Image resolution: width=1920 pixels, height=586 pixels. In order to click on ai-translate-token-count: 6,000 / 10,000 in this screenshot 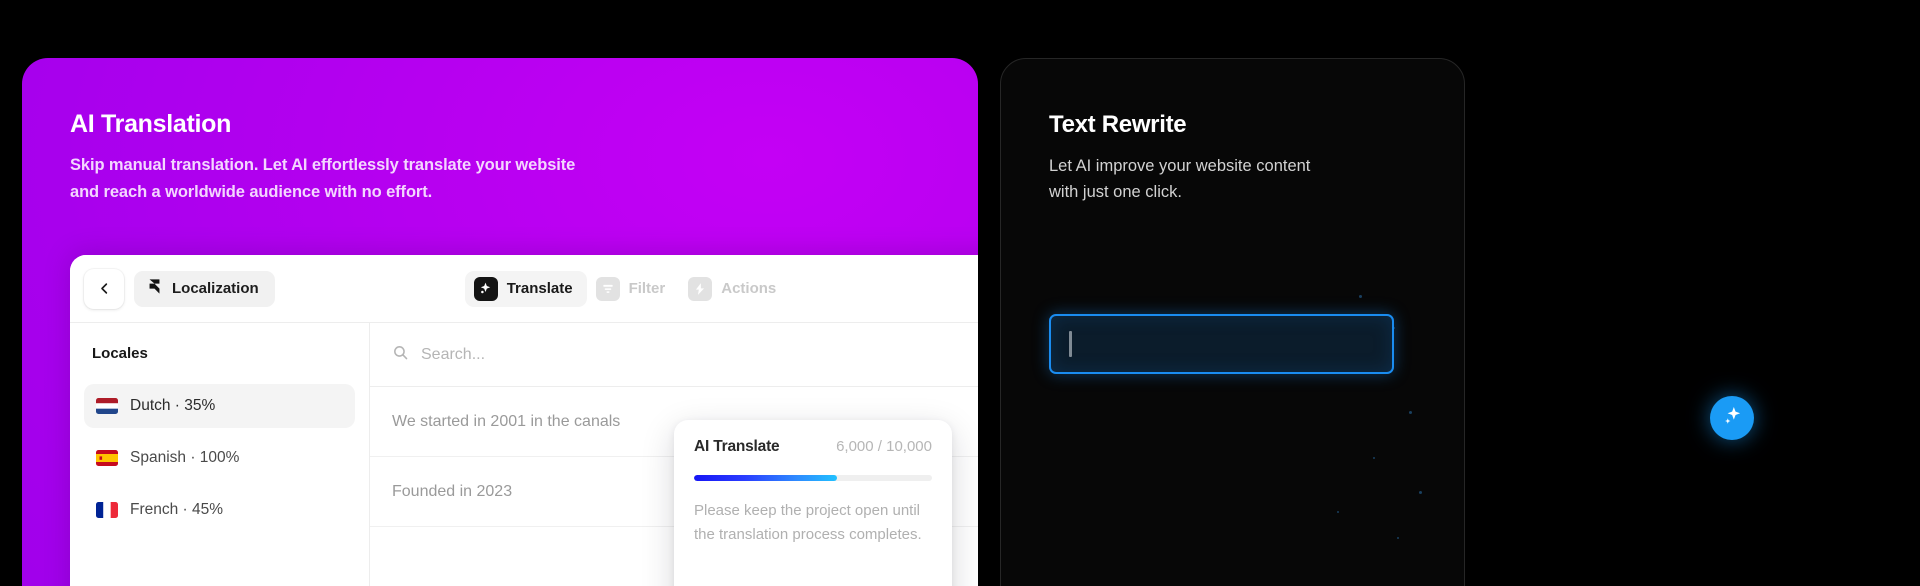, I will do `click(884, 446)`.